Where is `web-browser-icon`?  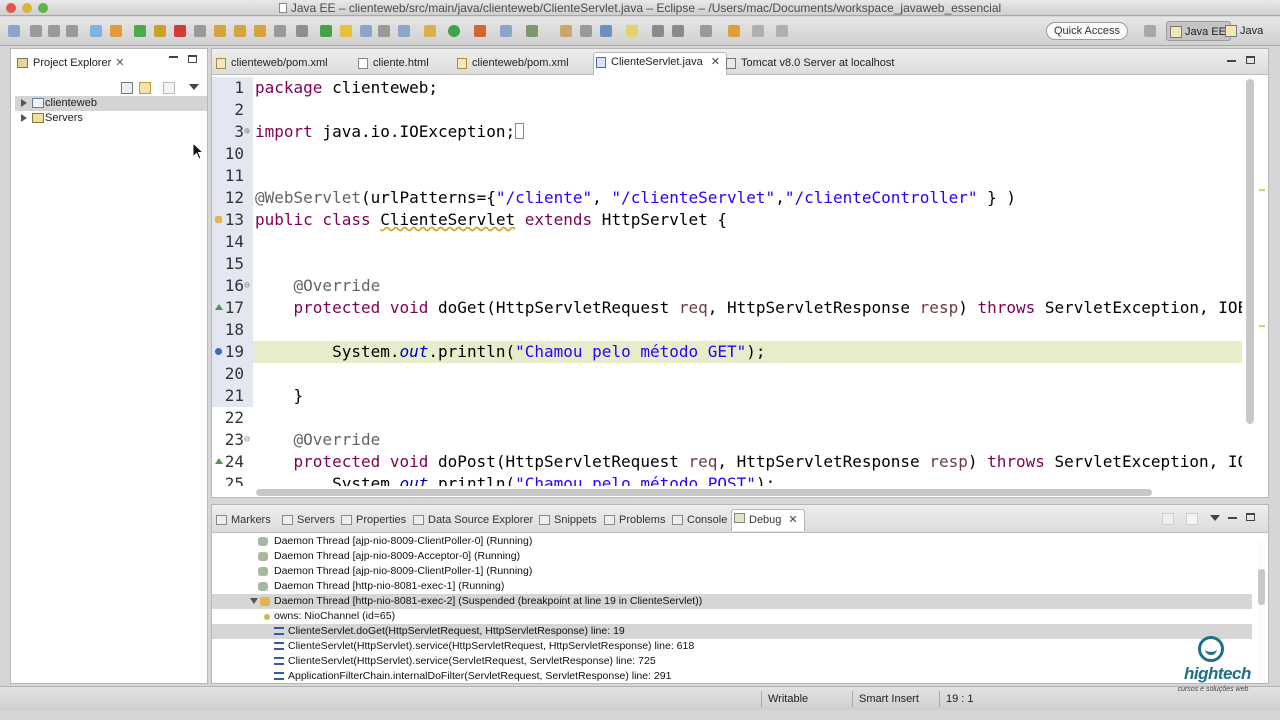 web-browser-icon is located at coordinates (404, 31).